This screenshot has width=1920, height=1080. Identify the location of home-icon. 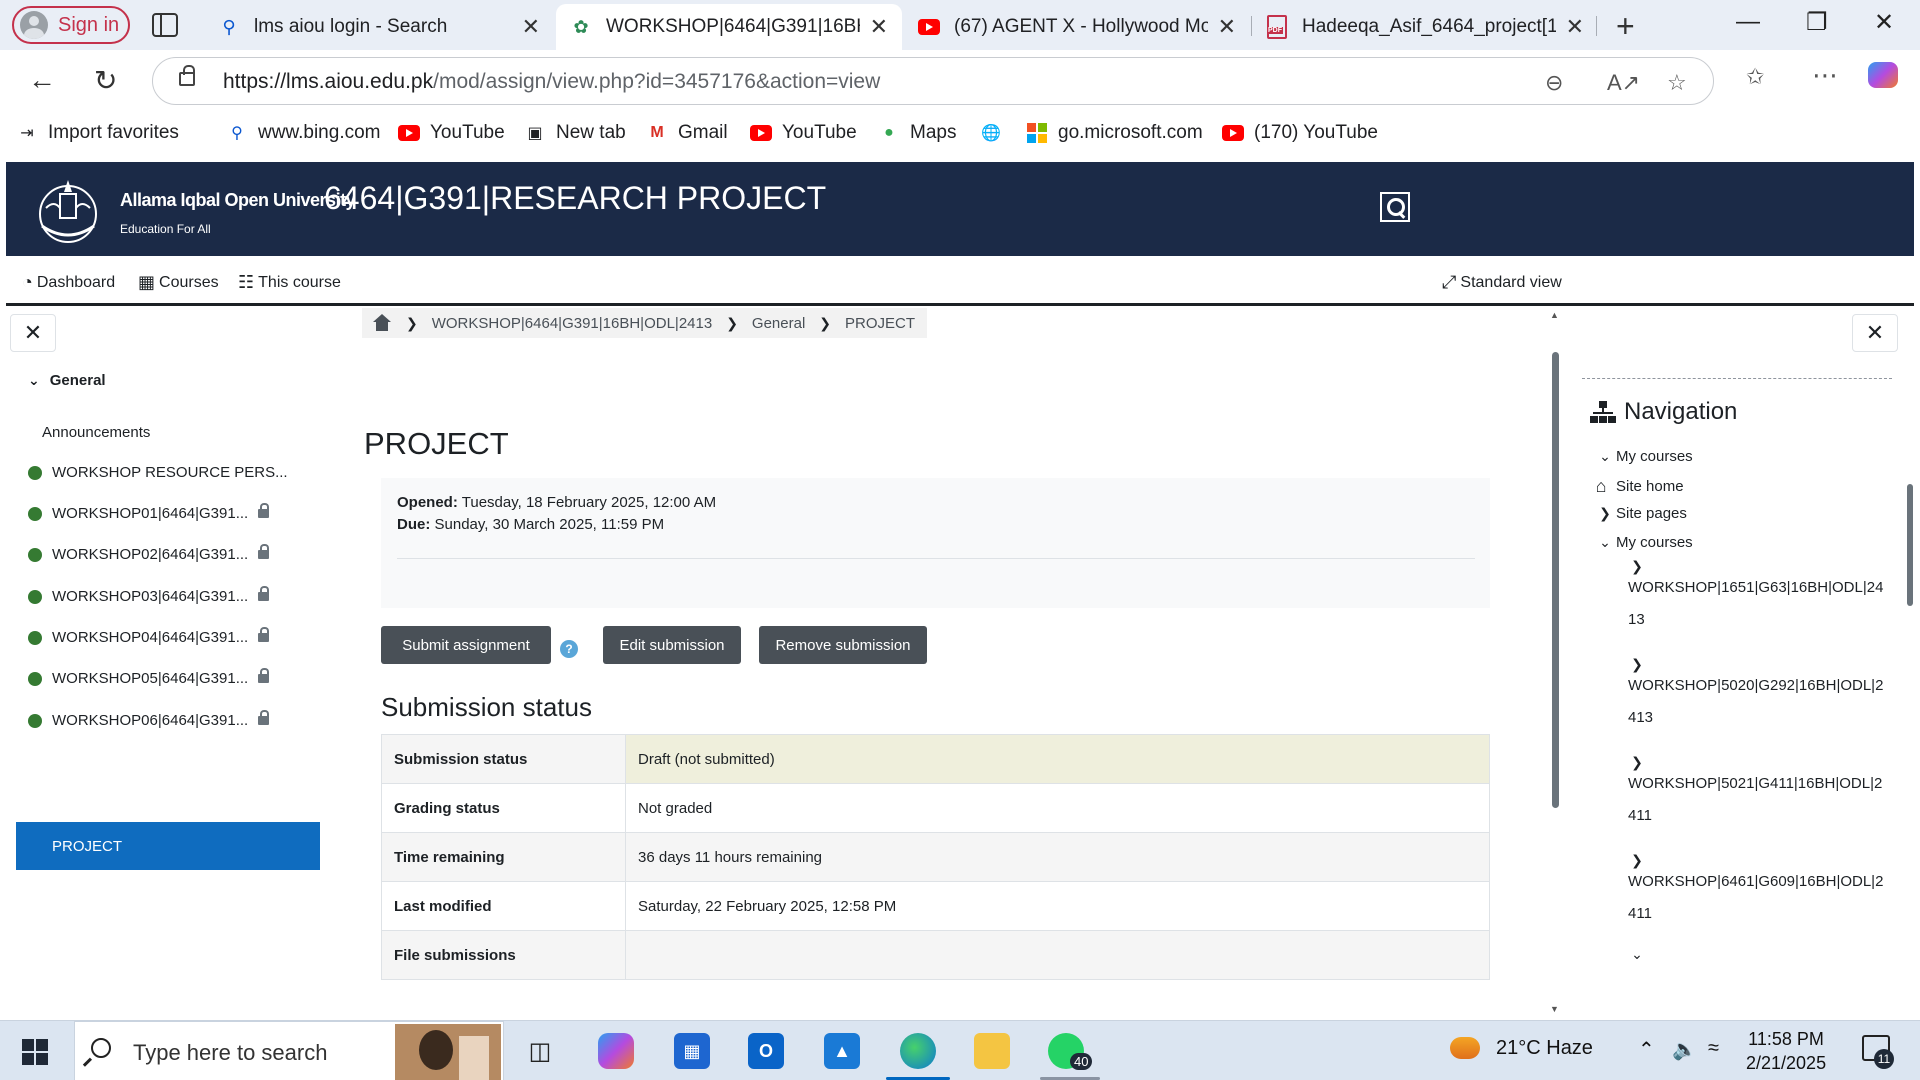
(382, 323).